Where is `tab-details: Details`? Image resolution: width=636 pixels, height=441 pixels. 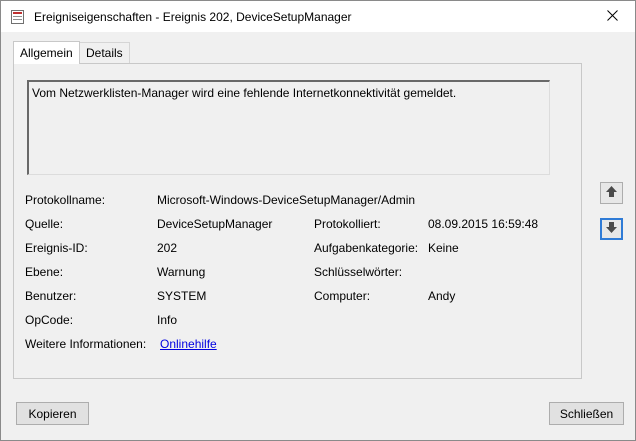 tab-details: Details is located at coordinates (104, 52).